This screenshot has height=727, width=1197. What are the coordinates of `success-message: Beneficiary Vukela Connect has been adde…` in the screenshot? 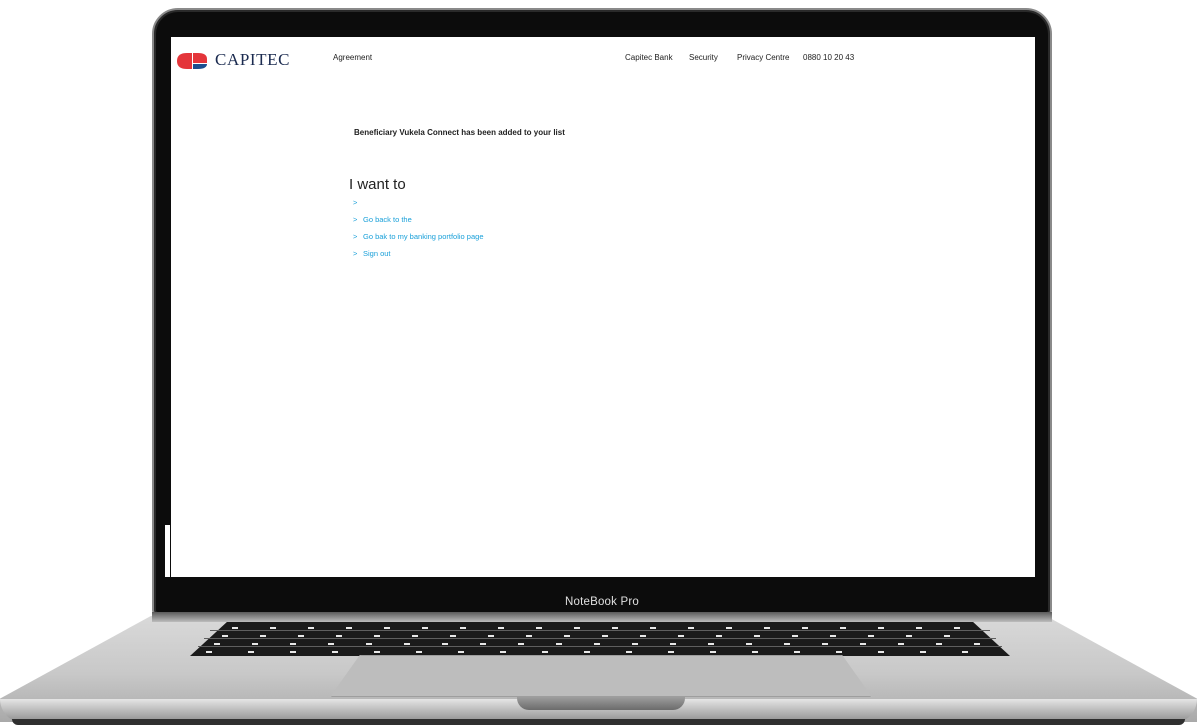 It's located at (459, 132).